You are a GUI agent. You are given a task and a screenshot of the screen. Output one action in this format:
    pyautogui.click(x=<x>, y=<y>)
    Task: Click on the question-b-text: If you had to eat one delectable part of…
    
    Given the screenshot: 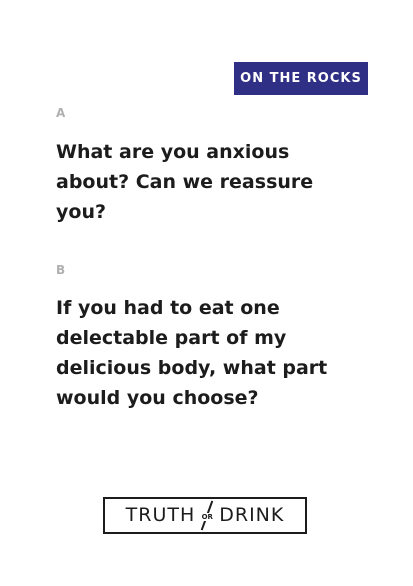 What is the action you would take?
    pyautogui.click(x=192, y=353)
    